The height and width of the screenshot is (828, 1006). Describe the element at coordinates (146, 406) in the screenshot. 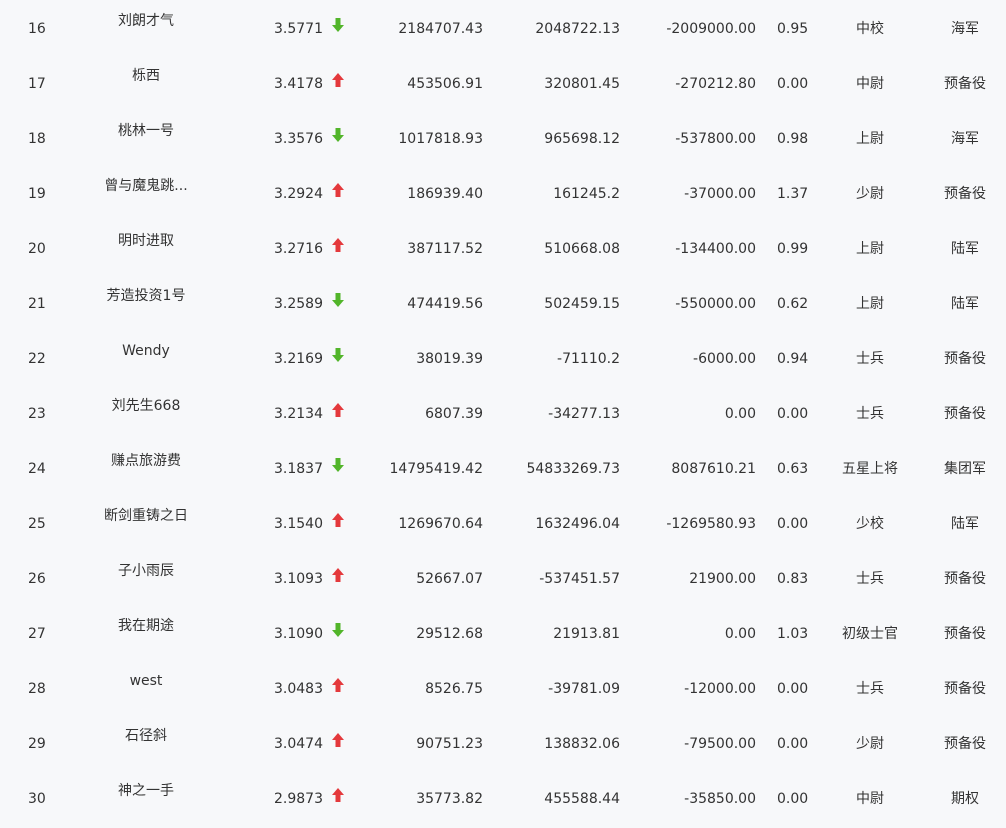

I see `account-name-link: 刘先生668` at that location.